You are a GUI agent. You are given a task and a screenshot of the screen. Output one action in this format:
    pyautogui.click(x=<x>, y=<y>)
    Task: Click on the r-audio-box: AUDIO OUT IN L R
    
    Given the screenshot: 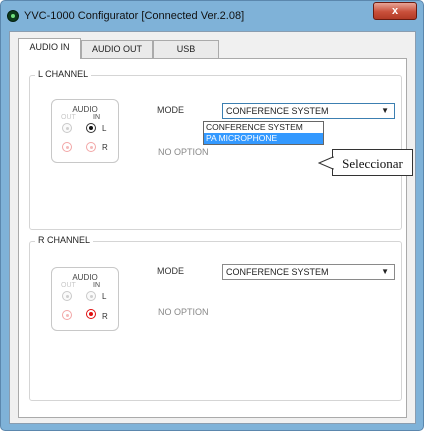 What is the action you would take?
    pyautogui.click(x=85, y=299)
    